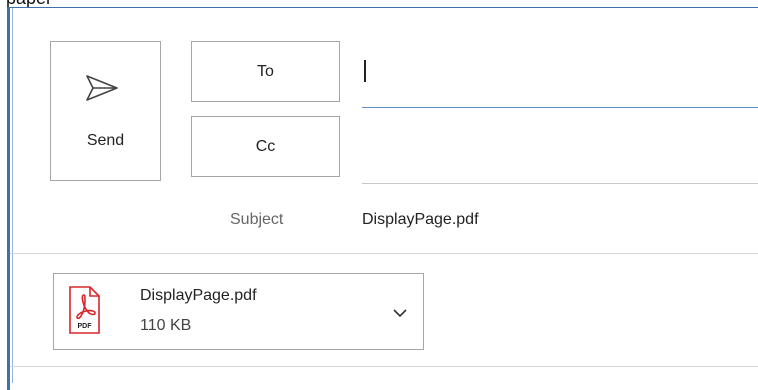  I want to click on attachment-size: 110 KB, so click(166, 325).